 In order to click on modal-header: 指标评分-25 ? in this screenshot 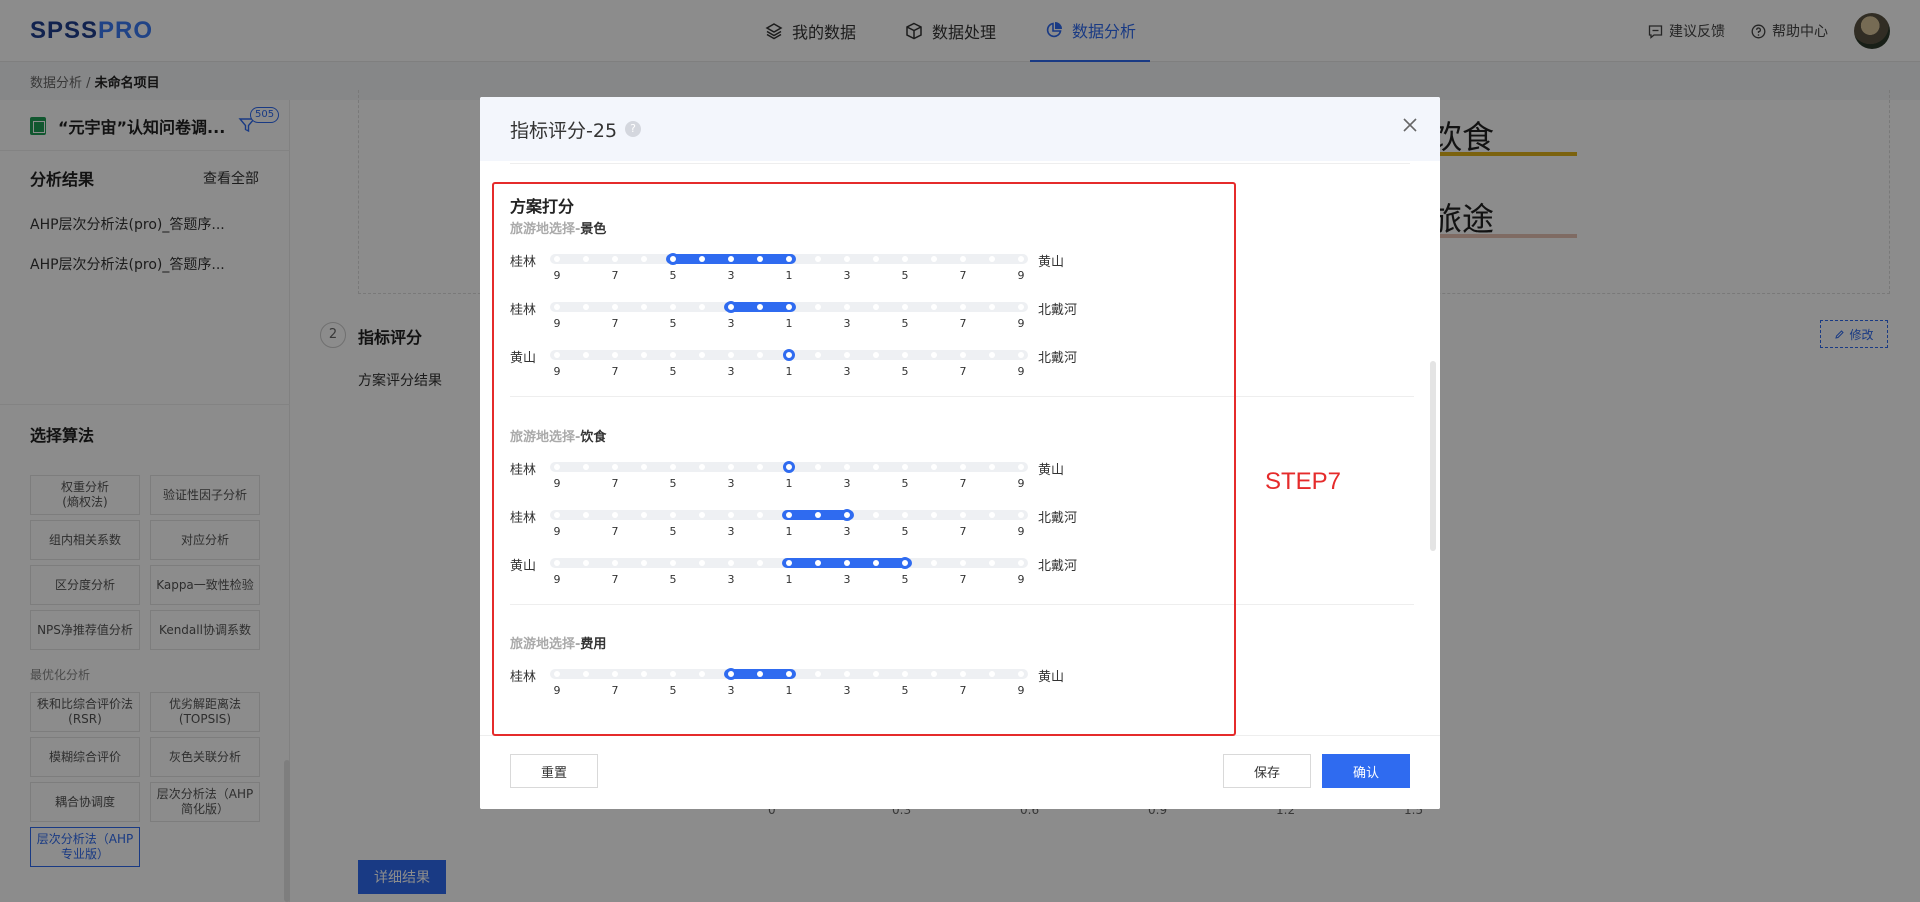, I will do `click(960, 129)`.